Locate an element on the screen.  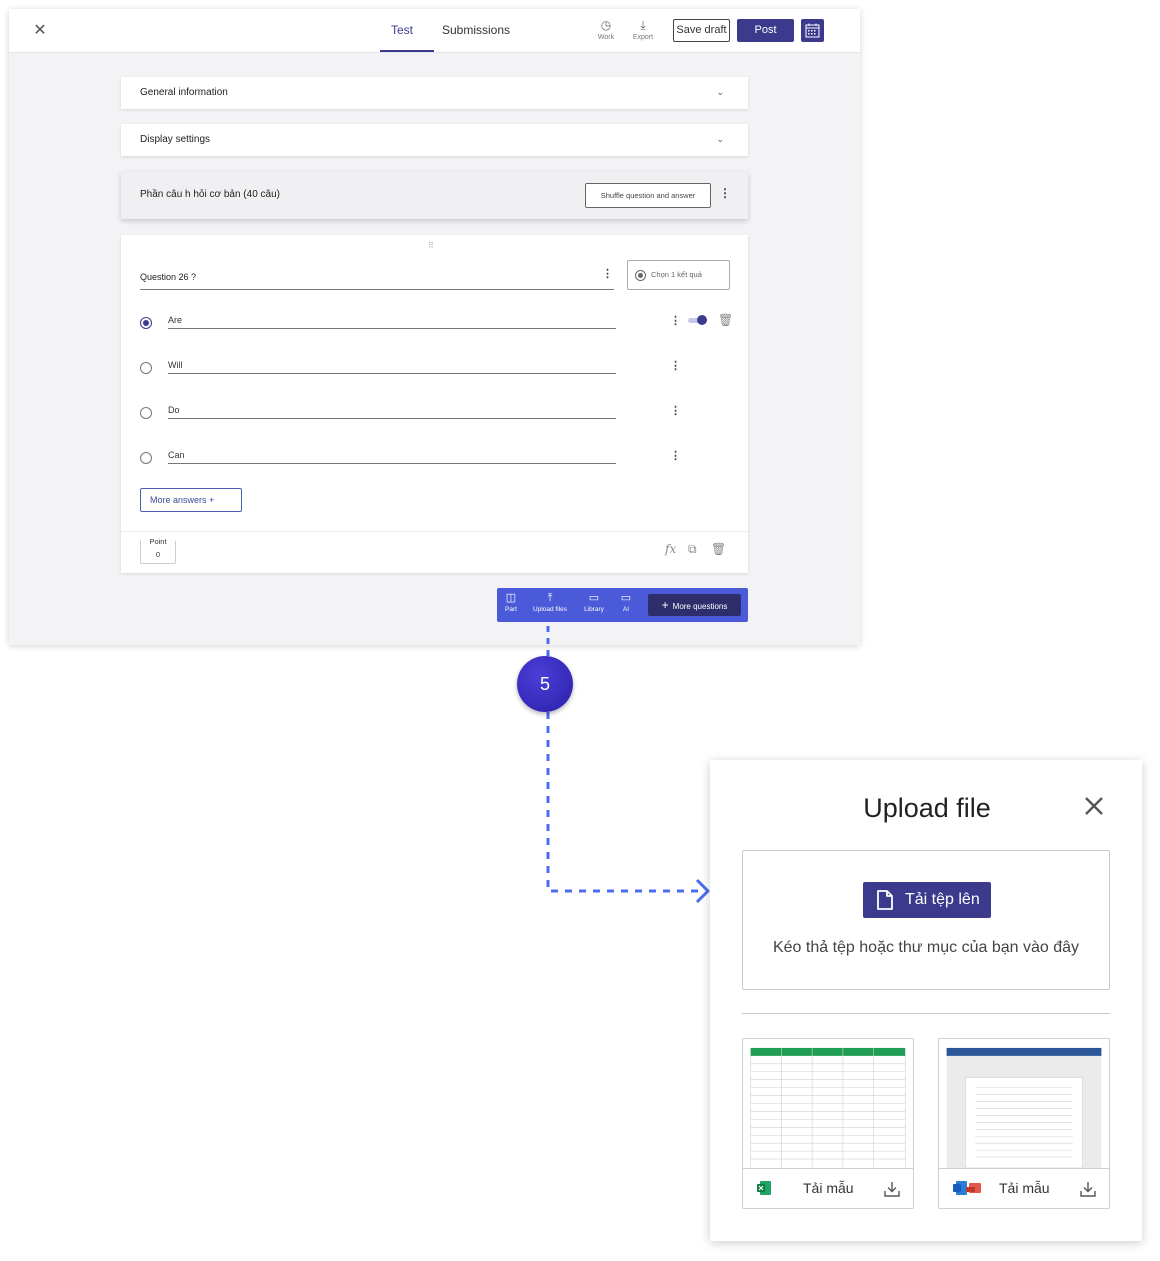
ai-tool: ▭ AI is located at coordinates (626, 602).